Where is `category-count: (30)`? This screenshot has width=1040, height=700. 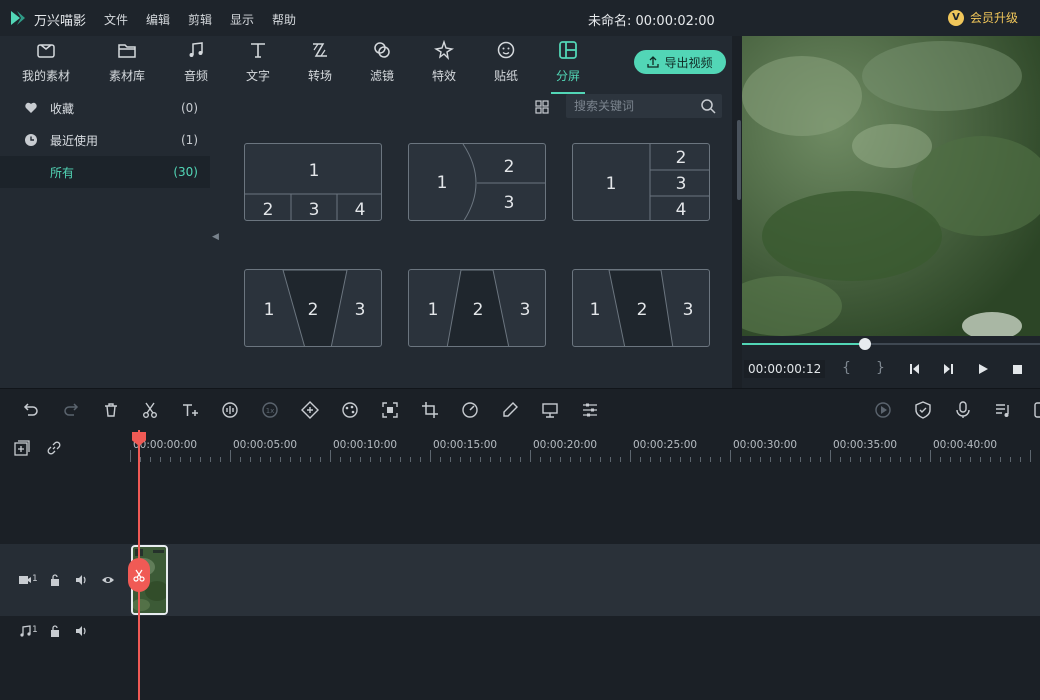 category-count: (30) is located at coordinates (185, 172).